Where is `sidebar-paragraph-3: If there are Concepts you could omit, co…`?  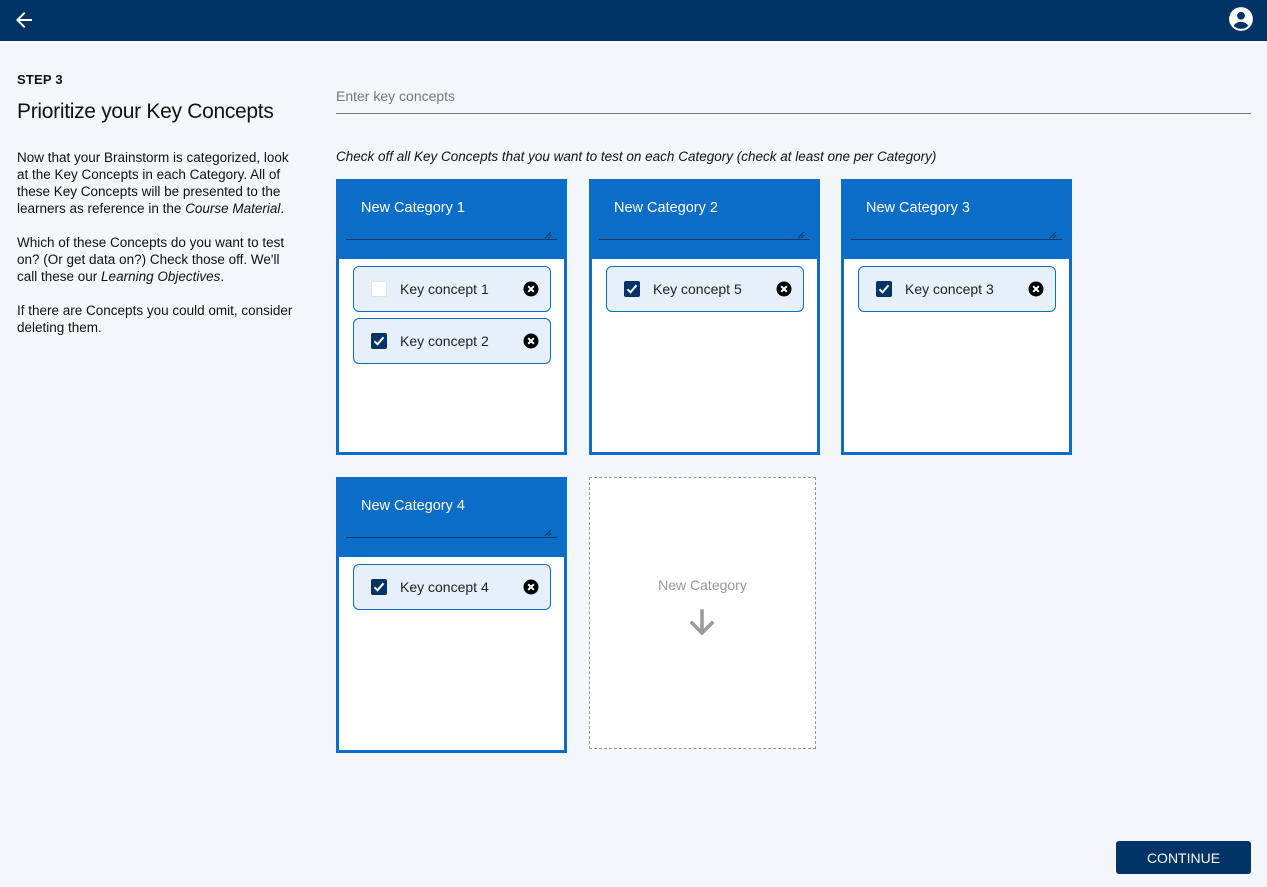
sidebar-paragraph-3: If there are Concepts you could omit, co… is located at coordinates (155, 319).